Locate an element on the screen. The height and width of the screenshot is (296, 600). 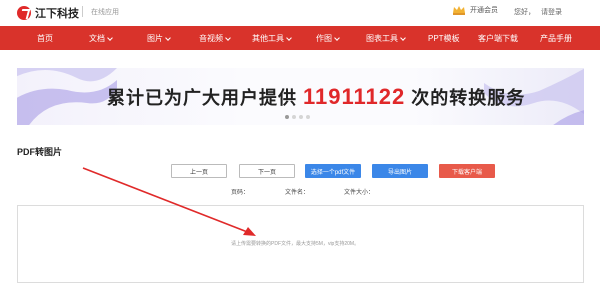
login-link: 请登录 is located at coordinates (551, 12).